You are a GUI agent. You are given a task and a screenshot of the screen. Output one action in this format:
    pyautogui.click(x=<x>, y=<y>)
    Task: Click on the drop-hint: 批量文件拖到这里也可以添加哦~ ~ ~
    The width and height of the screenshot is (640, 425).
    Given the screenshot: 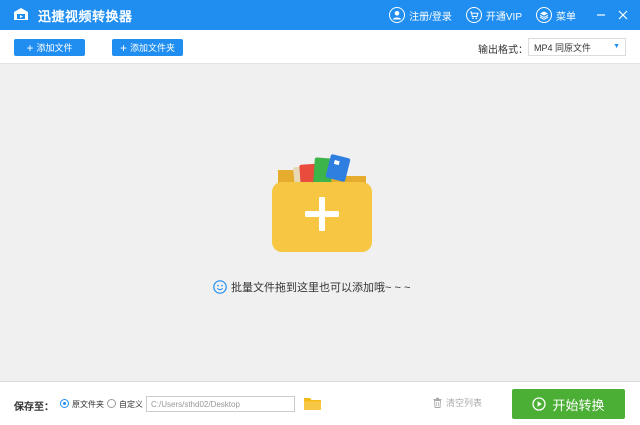 What is the action you would take?
    pyautogui.click(x=311, y=287)
    